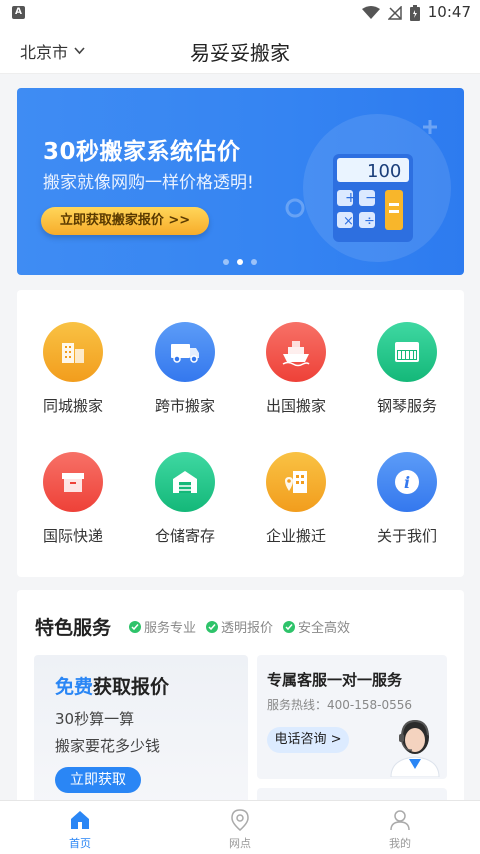 The height and width of the screenshot is (854, 480). I want to click on feature-tag-label: 安全高效, so click(324, 628).